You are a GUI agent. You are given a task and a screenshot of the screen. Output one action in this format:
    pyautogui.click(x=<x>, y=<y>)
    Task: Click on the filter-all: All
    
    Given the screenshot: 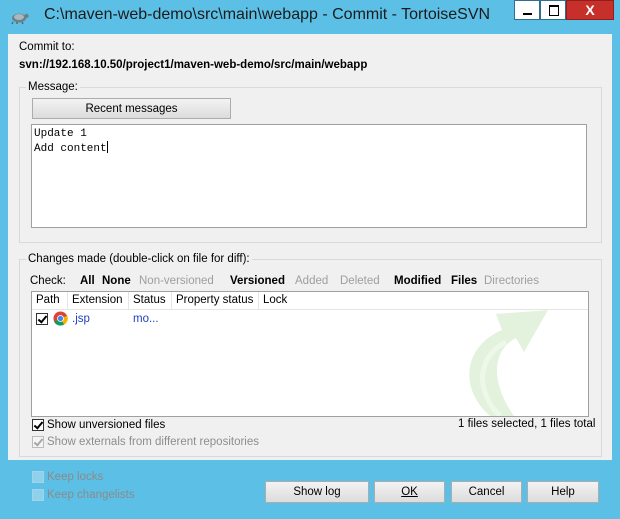 What is the action you would take?
    pyautogui.click(x=87, y=281)
    